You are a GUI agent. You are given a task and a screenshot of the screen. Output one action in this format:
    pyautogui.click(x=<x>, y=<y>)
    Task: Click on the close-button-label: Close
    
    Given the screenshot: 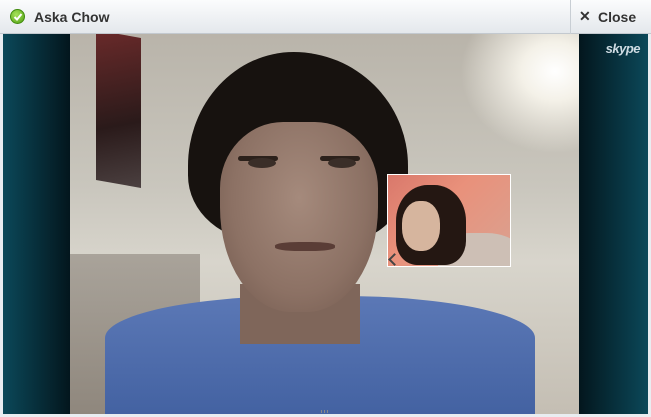 What is the action you would take?
    pyautogui.click(x=617, y=17)
    